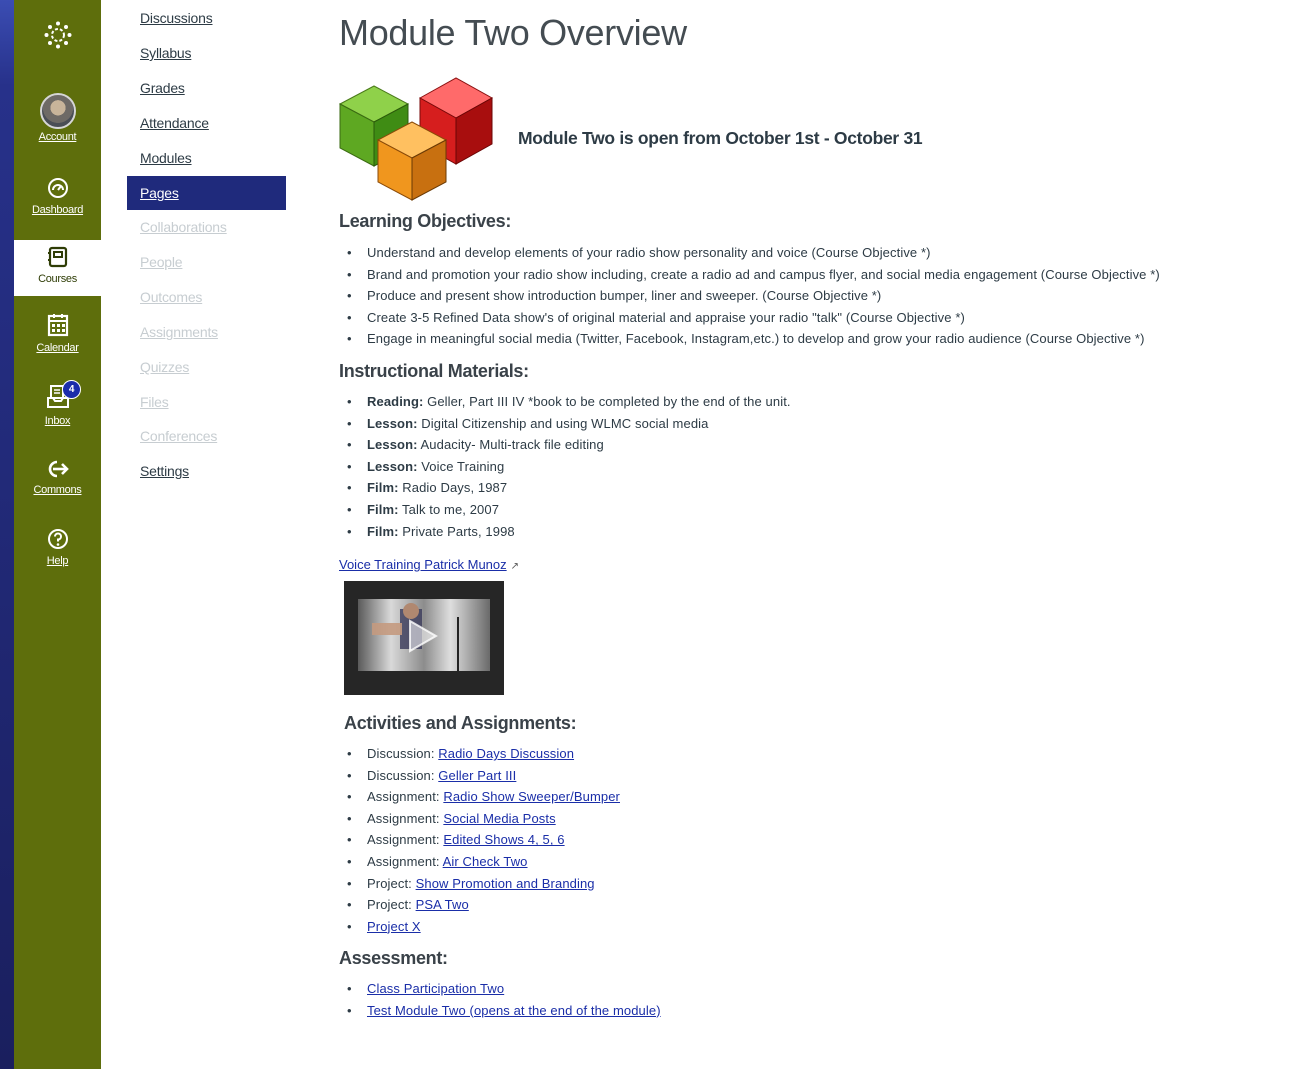  I want to click on list-item: Assignment: Edited Shows 4, 5, 6, so click(479, 840).